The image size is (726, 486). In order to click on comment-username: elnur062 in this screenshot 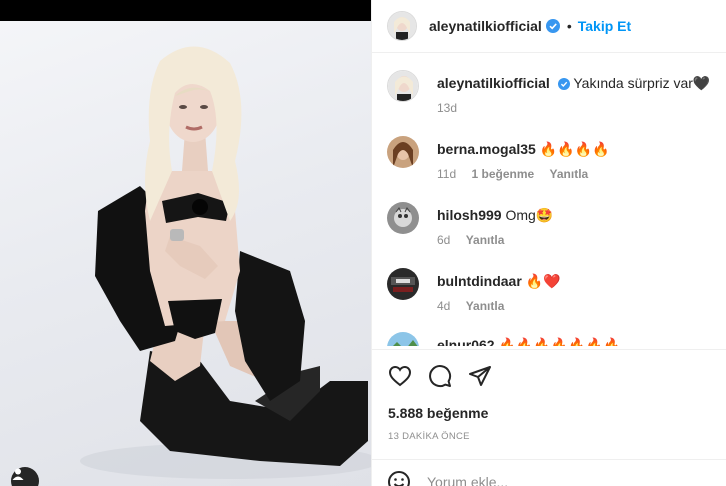, I will do `click(466, 341)`.